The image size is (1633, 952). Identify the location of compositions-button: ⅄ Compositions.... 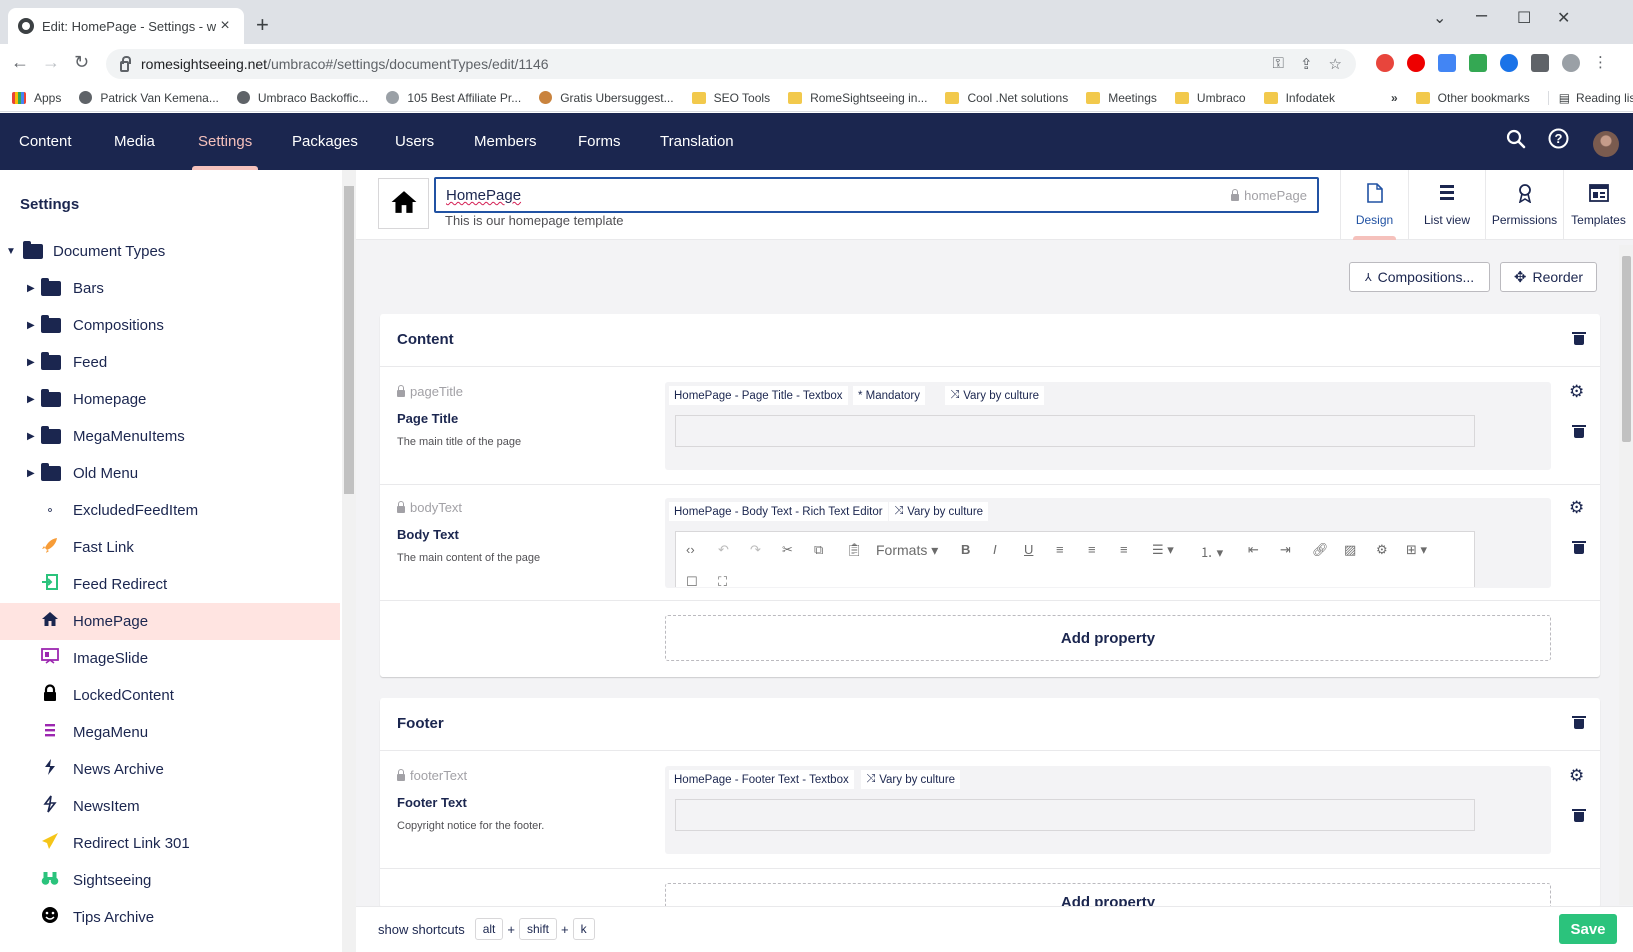
(1419, 277).